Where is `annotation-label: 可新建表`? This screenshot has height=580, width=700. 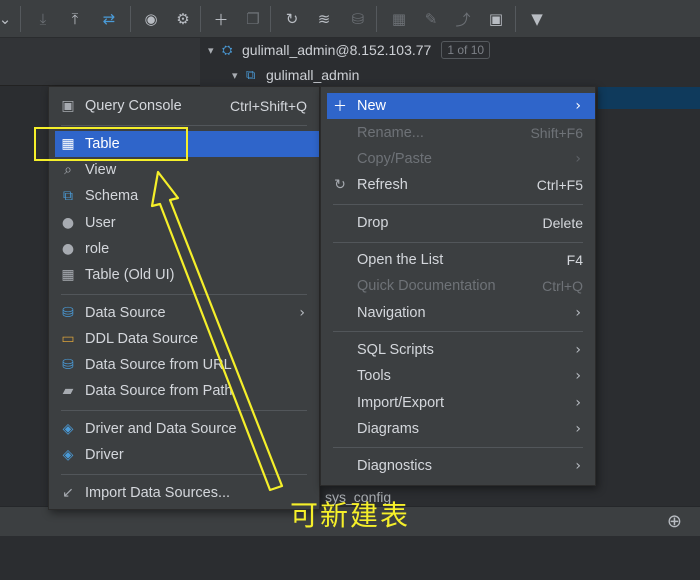 annotation-label: 可新建表 is located at coordinates (350, 515).